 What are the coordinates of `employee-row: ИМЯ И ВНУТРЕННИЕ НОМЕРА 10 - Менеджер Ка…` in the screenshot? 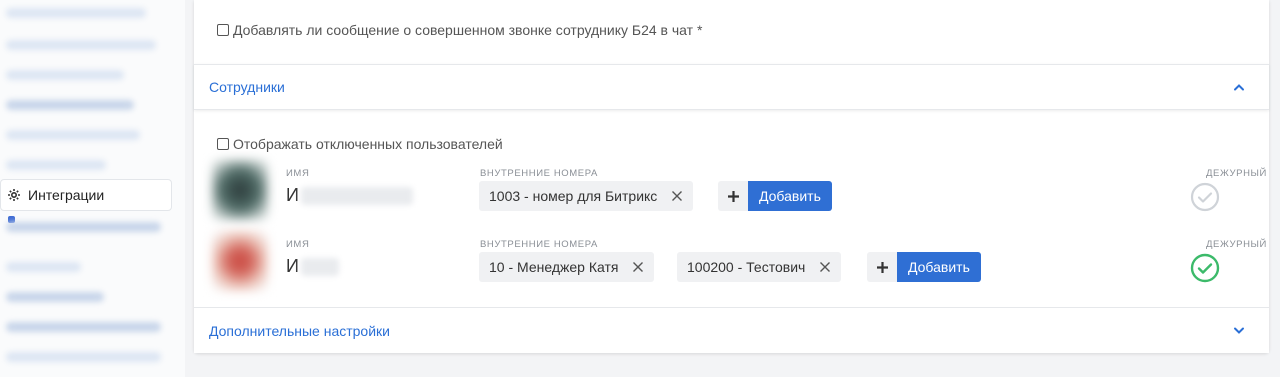 It's located at (739, 261).